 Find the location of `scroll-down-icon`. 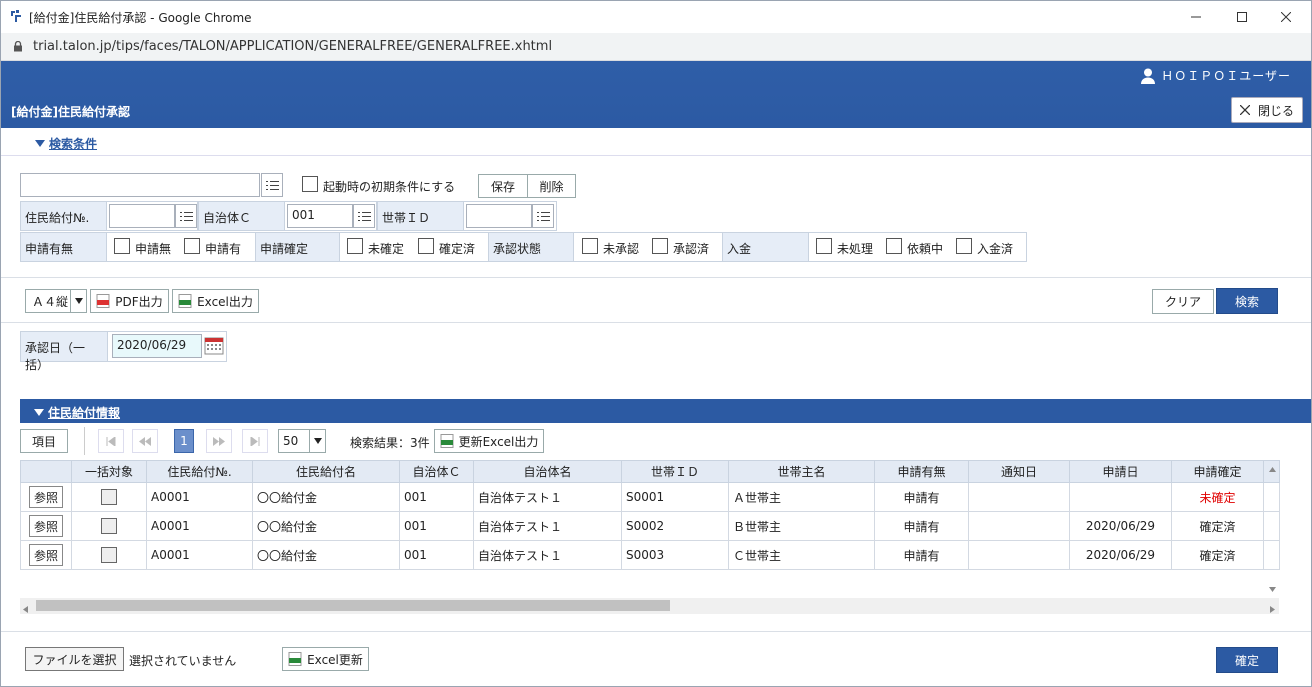

scroll-down-icon is located at coordinates (1272, 589).